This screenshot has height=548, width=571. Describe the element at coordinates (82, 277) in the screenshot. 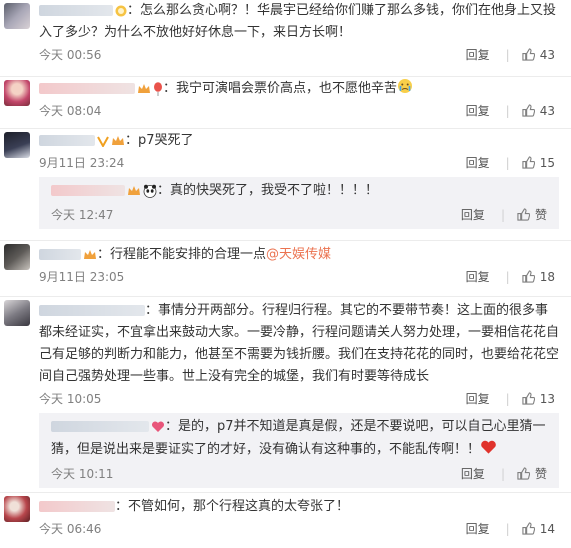

I see `comment-time: 9月11日 23:05` at that location.